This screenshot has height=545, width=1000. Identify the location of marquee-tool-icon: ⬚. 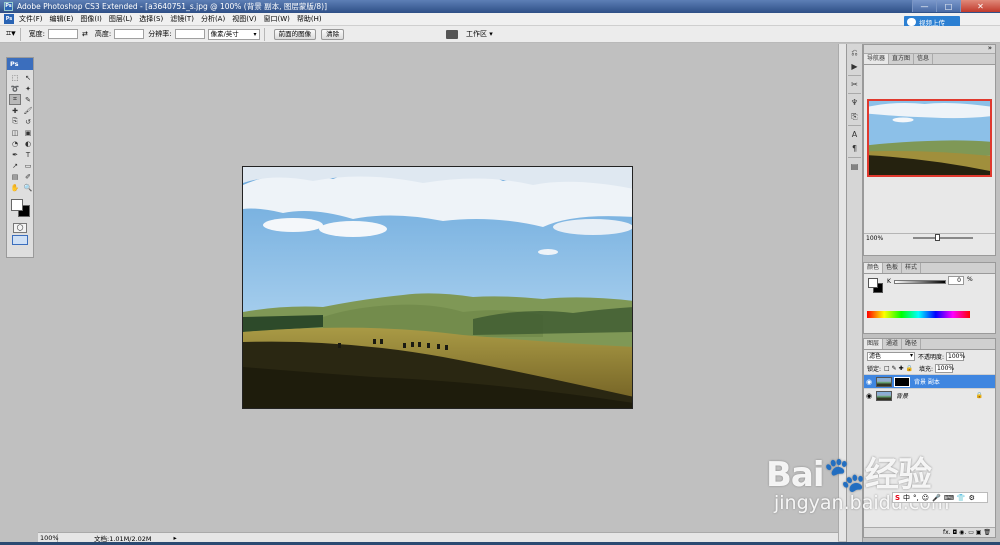
(15, 77).